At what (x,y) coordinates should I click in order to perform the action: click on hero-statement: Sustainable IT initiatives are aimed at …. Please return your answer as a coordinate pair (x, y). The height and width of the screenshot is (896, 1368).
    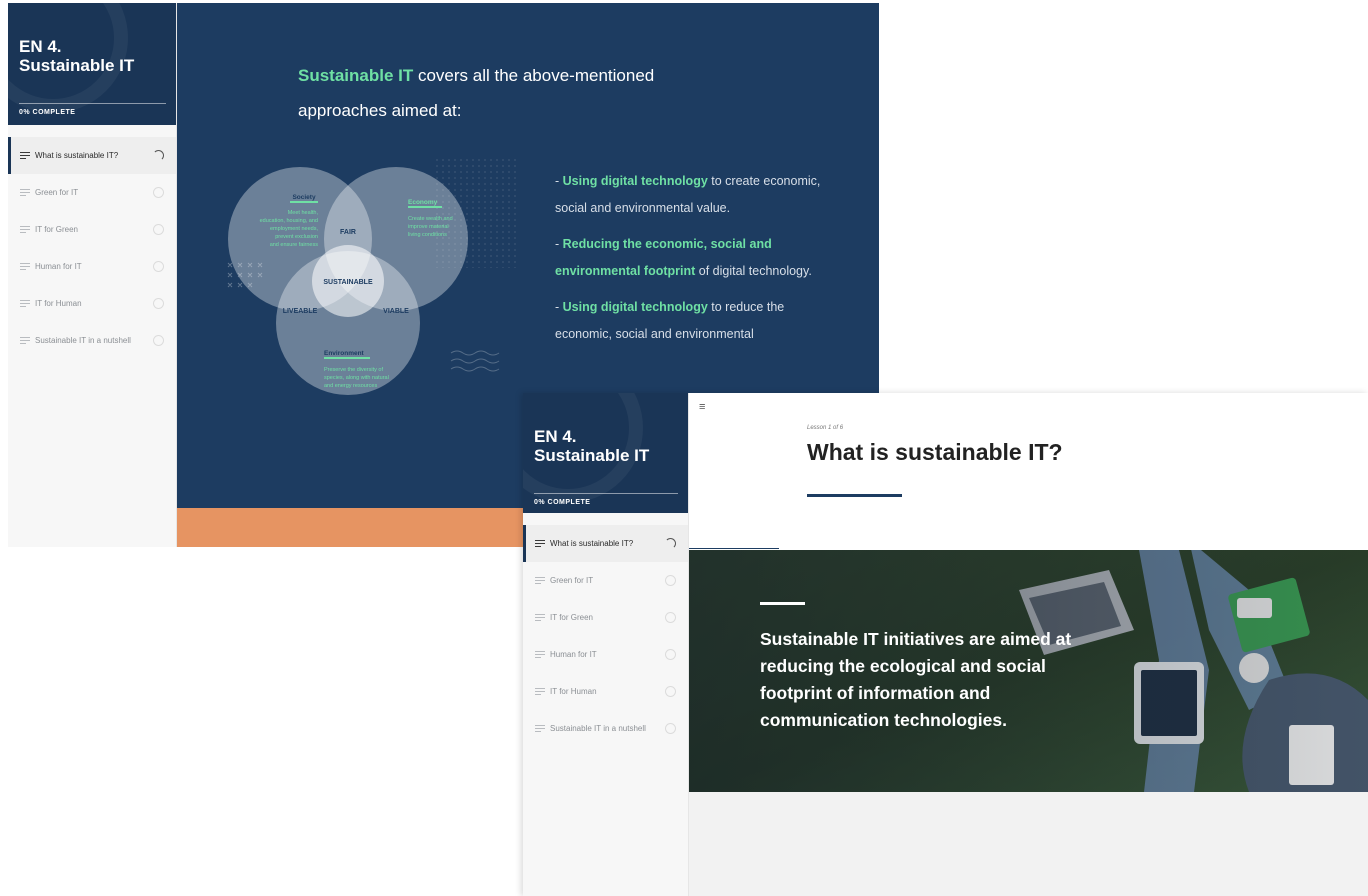
    Looking at the image, I should click on (916, 679).